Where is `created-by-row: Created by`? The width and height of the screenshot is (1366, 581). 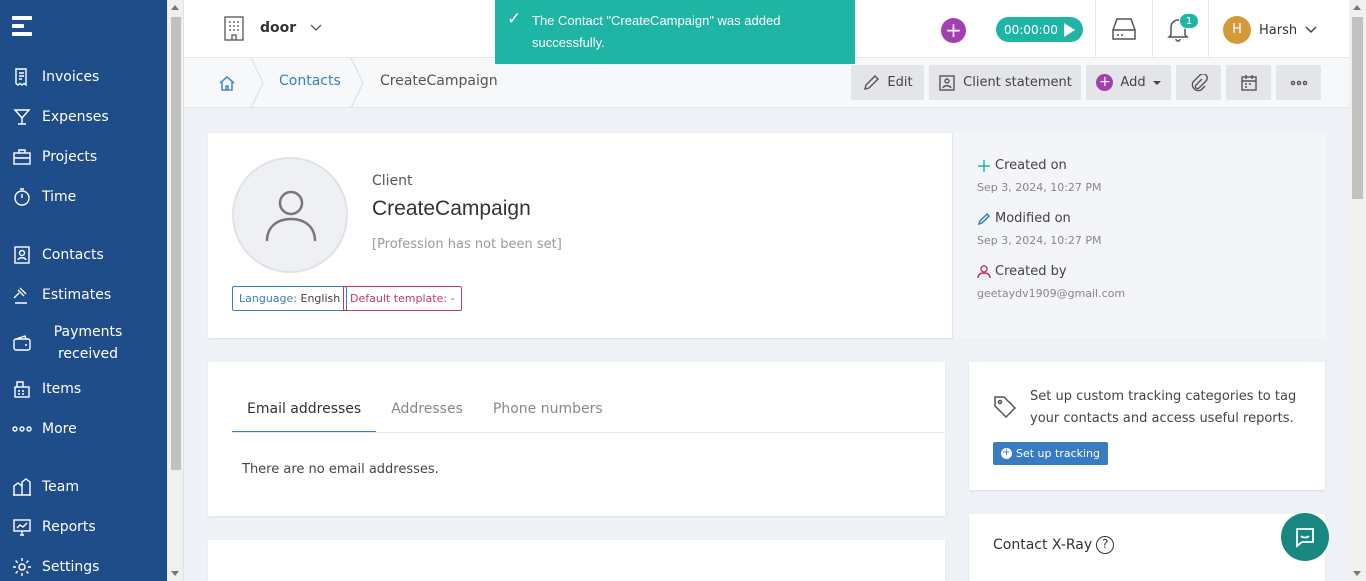 created-by-row: Created by is located at coordinates (1022, 271).